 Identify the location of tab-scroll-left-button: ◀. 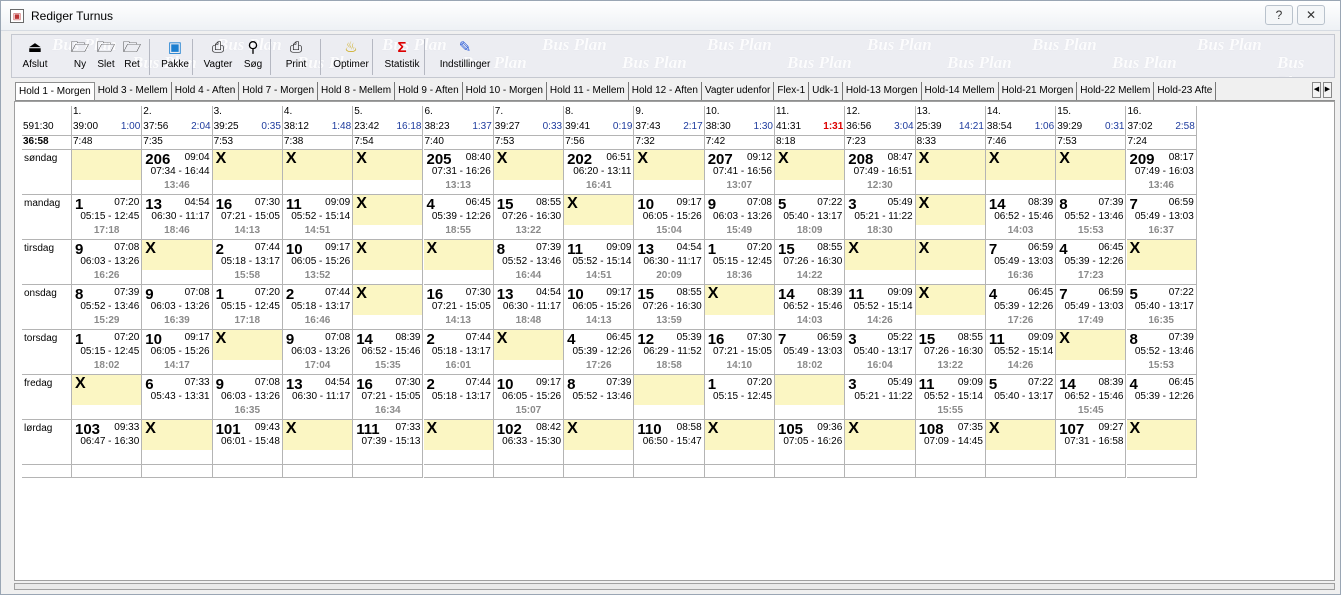
(1316, 90).